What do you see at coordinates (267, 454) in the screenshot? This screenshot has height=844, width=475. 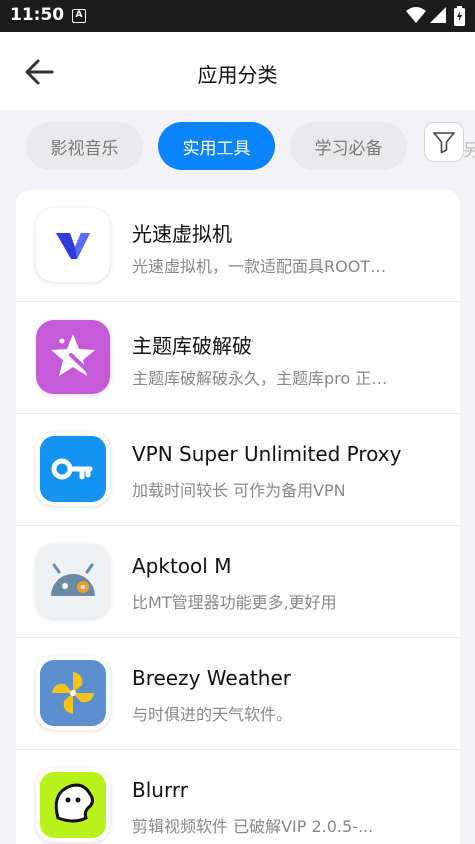 I see `app-name: VPN Super Unlimited Proxy` at bounding box center [267, 454].